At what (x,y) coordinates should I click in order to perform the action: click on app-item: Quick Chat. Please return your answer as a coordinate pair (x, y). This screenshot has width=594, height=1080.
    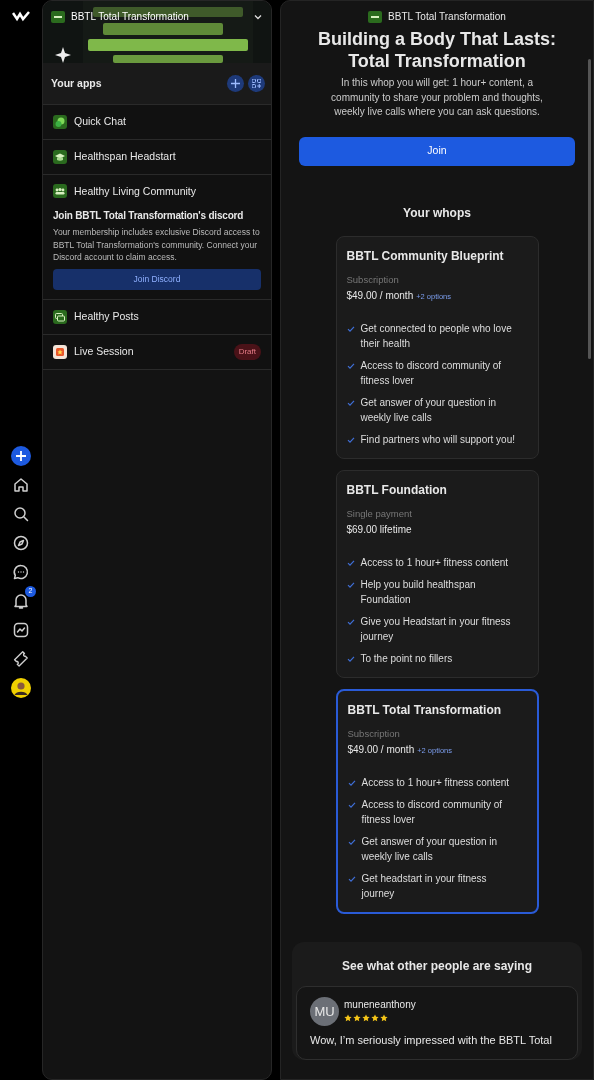
    Looking at the image, I should click on (100, 122).